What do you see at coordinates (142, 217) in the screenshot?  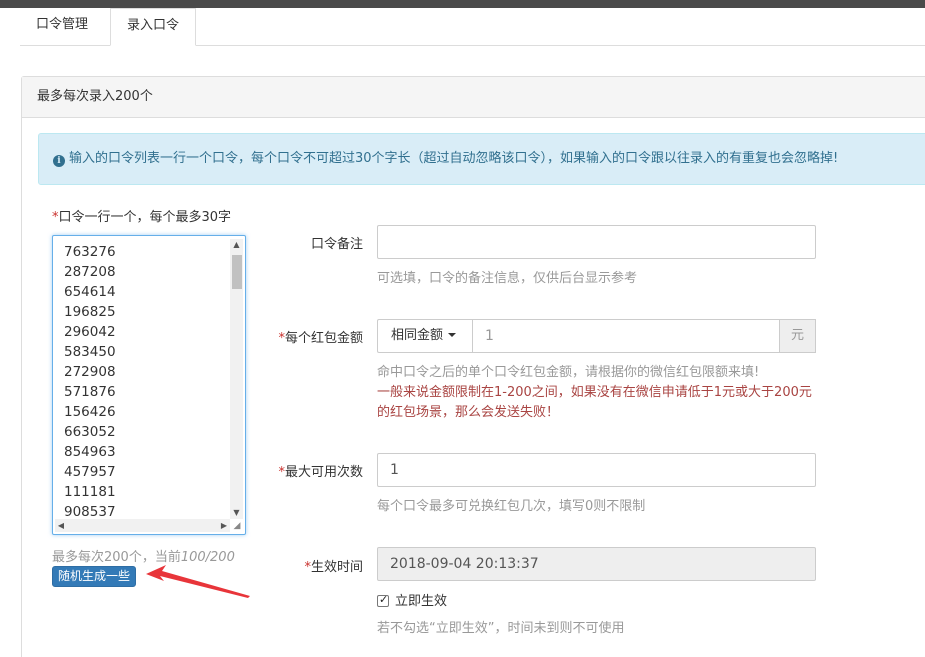 I see `codes-label: *口令一行一个，每个最多30字` at bounding box center [142, 217].